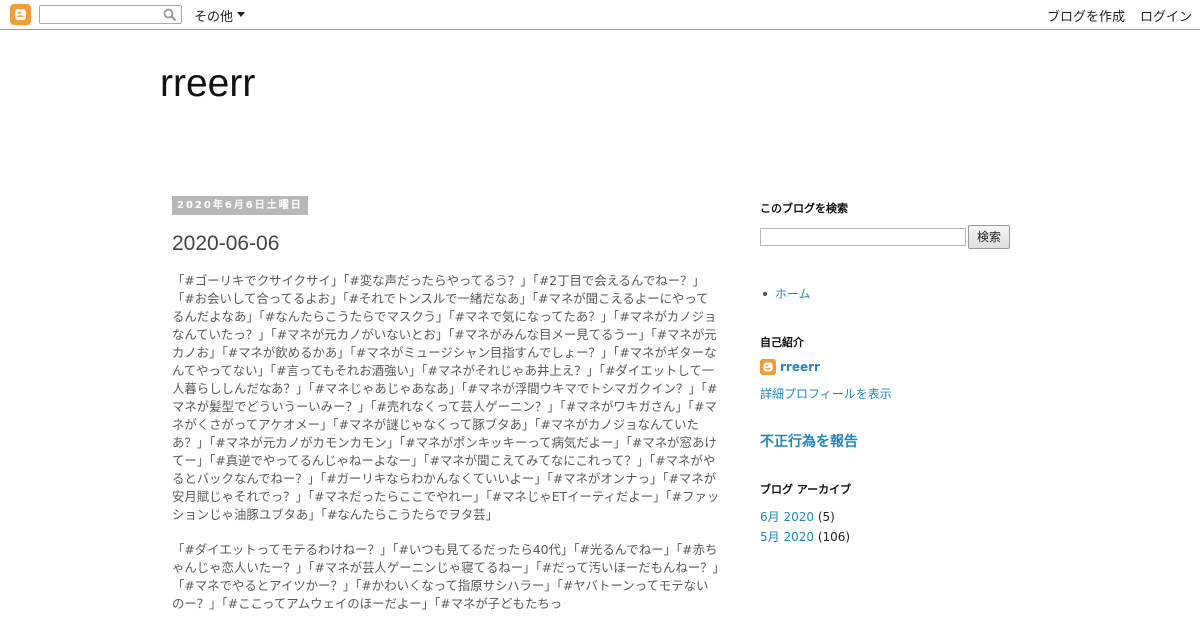 The image size is (1200, 630). What do you see at coordinates (1166, 15) in the screenshot?
I see `login-link: ログイン` at bounding box center [1166, 15].